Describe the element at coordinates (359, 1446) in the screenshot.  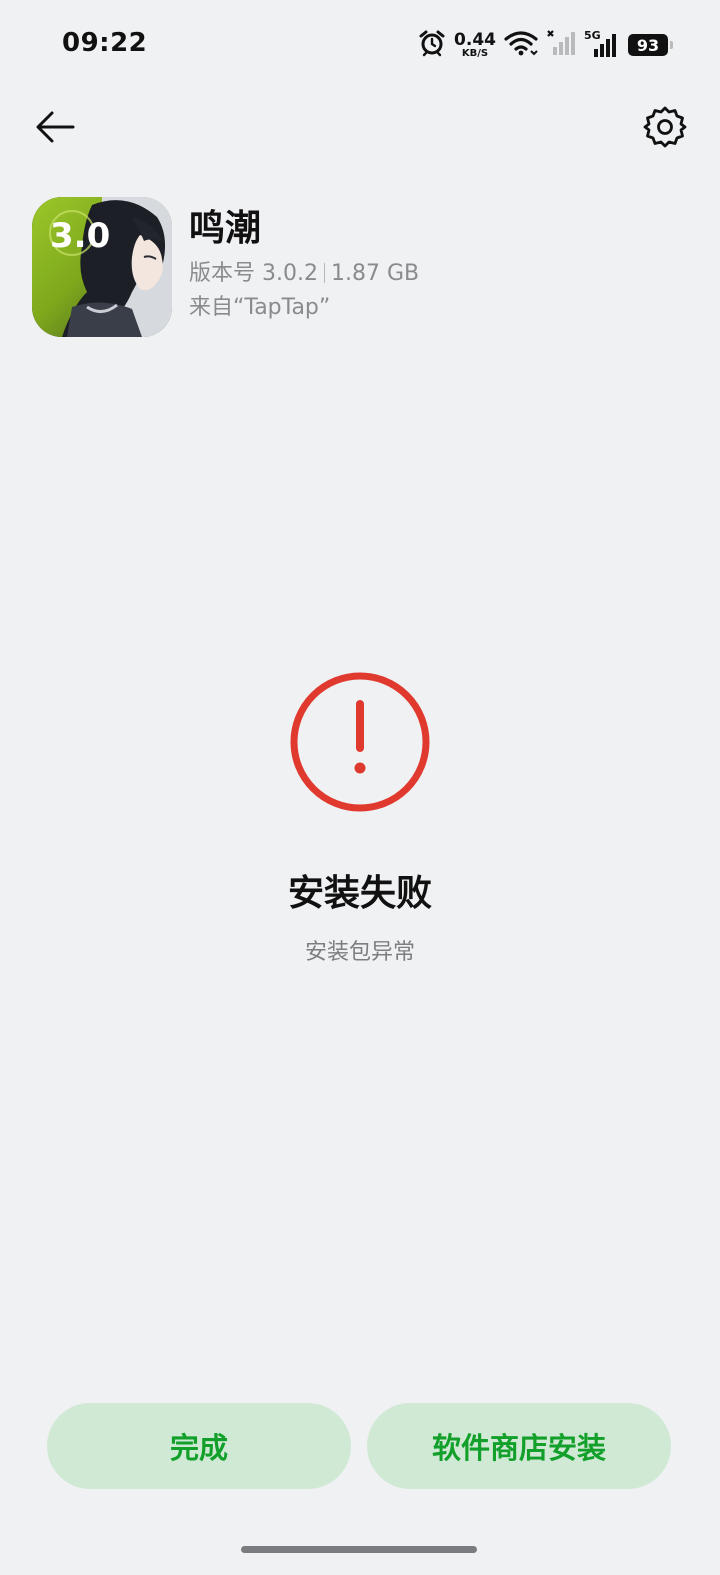
I see `bottom-actions: 完成 软件商店安装` at that location.